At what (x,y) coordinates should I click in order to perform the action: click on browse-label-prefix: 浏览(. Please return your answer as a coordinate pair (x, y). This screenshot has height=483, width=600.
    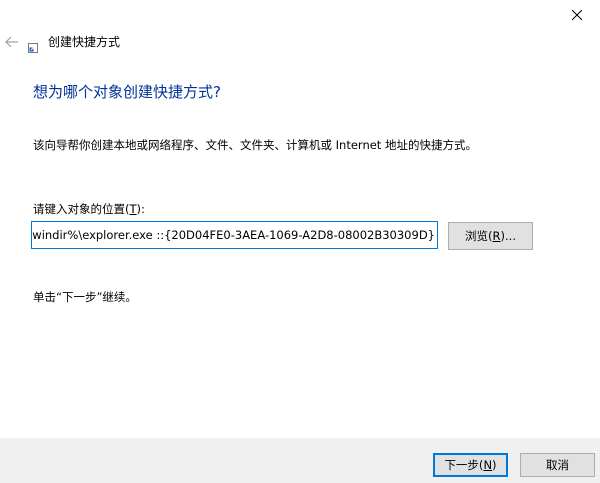
    Looking at the image, I should click on (479, 236).